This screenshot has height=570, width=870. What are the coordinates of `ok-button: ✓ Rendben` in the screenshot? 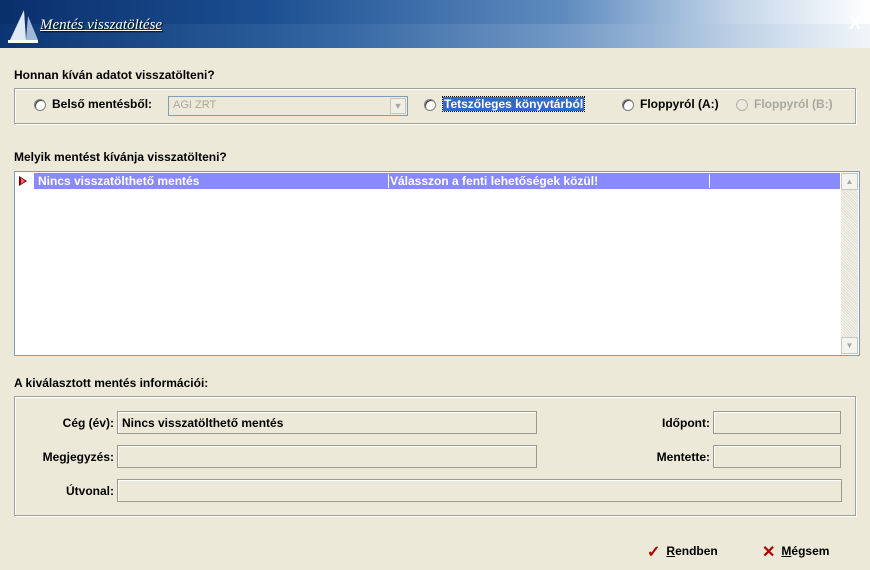 It's located at (682, 552).